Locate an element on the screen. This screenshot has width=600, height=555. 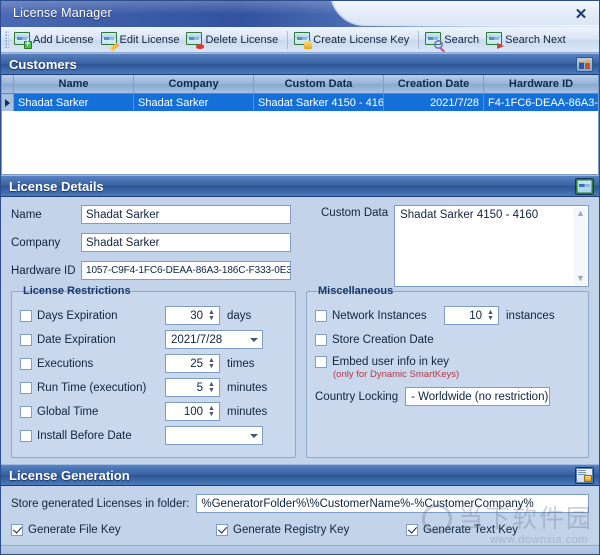
edit-license-icon is located at coordinates (109, 42).